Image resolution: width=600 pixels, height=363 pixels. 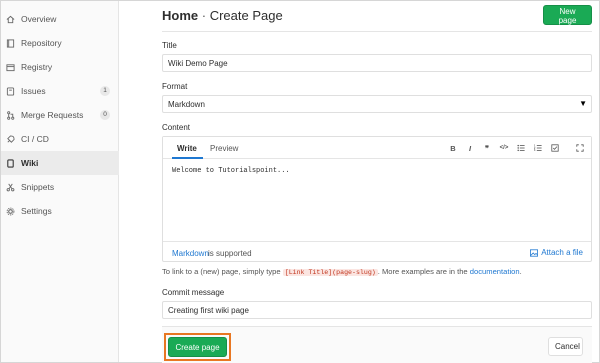 What do you see at coordinates (377, 310) in the screenshot?
I see `commit-message-input: Creating first wiki page` at bounding box center [377, 310].